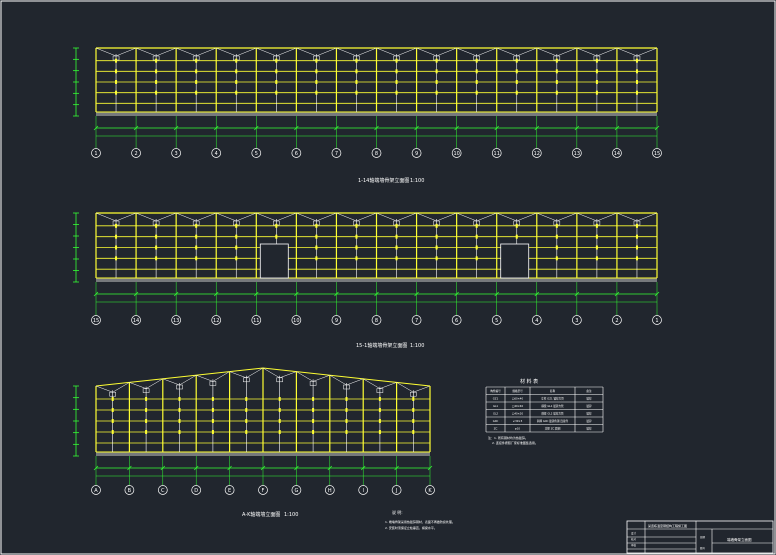 The height and width of the screenshot is (555, 776). Describe the element at coordinates (130, 491) in the screenshot. I see `axis-label: B` at that location.